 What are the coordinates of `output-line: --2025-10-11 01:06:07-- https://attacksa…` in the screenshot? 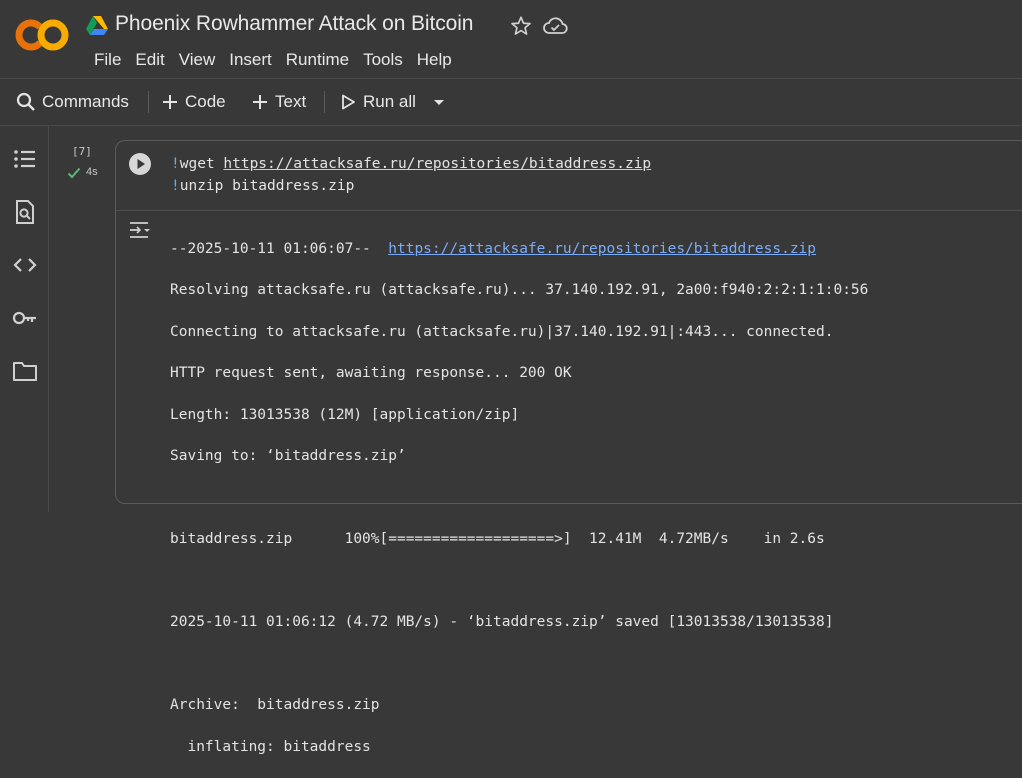 It's located at (519, 249).